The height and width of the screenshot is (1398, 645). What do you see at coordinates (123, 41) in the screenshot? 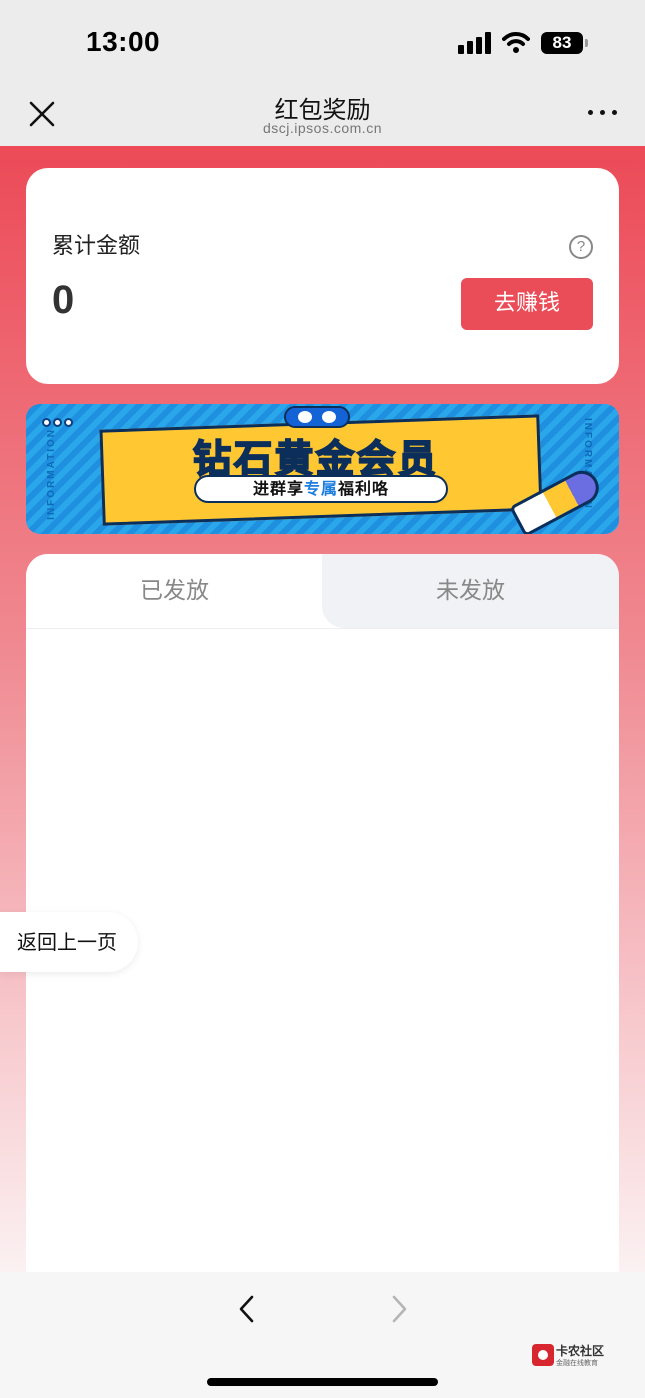
I see `status-time: 13:00` at bounding box center [123, 41].